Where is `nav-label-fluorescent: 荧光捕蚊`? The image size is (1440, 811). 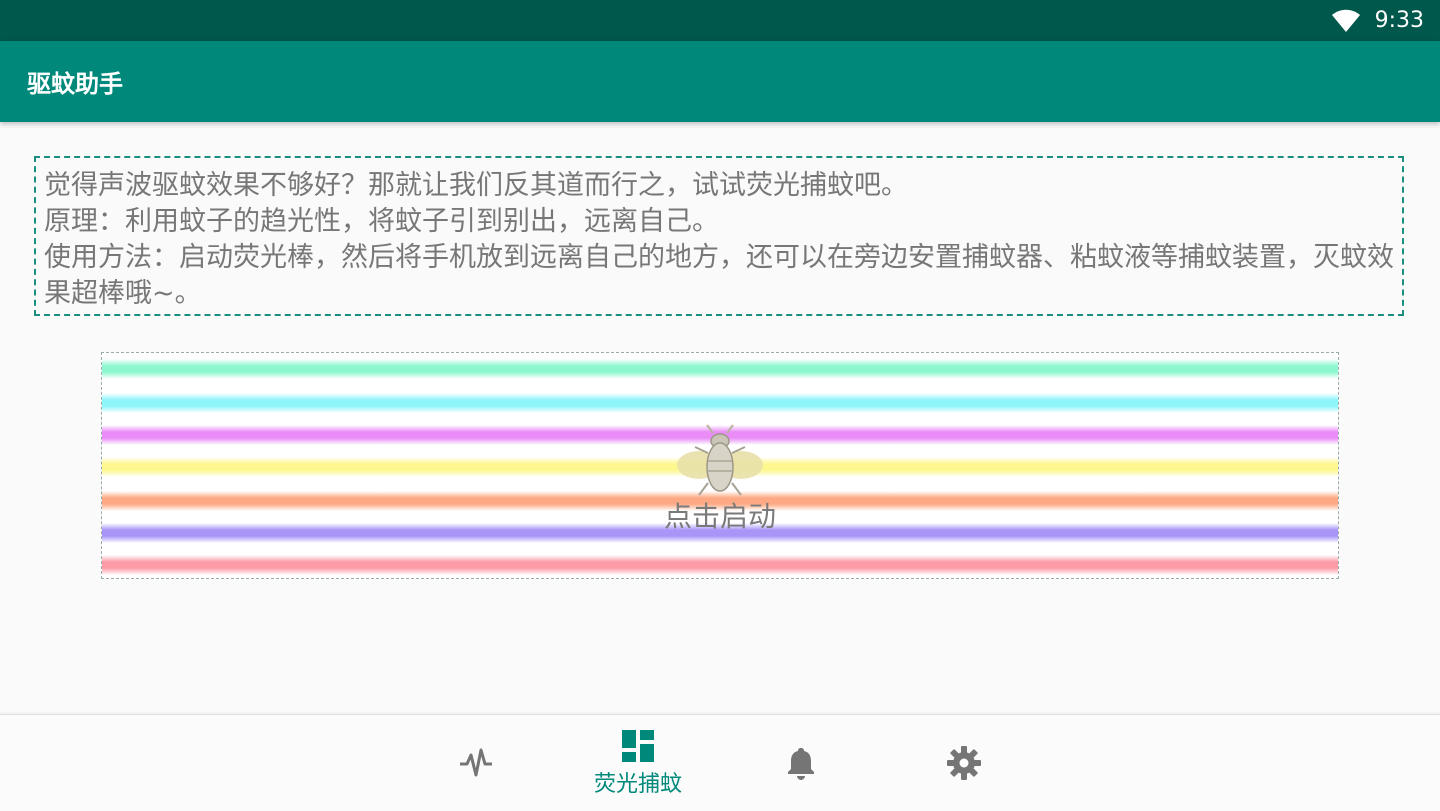
nav-label-fluorescent: 荧光捕蚊 is located at coordinates (637, 784).